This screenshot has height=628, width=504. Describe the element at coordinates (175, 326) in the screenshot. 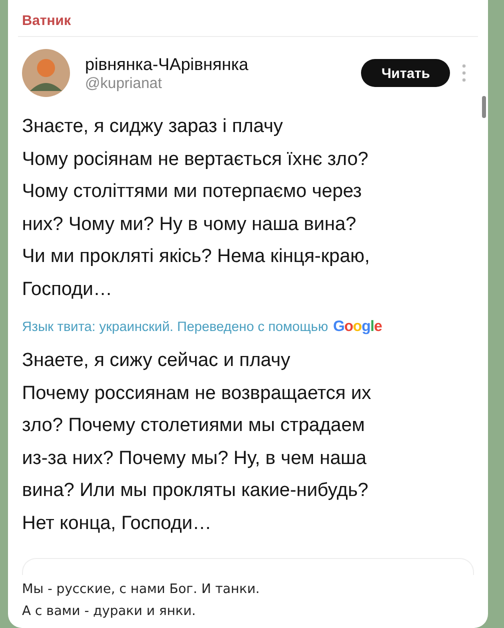

I see `translation-note: Язык твита: украинский. Переведено с помощью` at that location.